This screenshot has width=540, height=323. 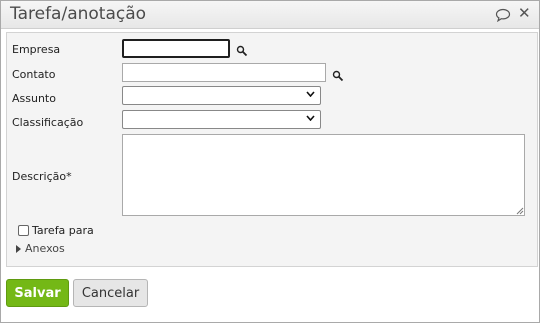 I want to click on descricao-label: Descrição*, so click(x=42, y=176).